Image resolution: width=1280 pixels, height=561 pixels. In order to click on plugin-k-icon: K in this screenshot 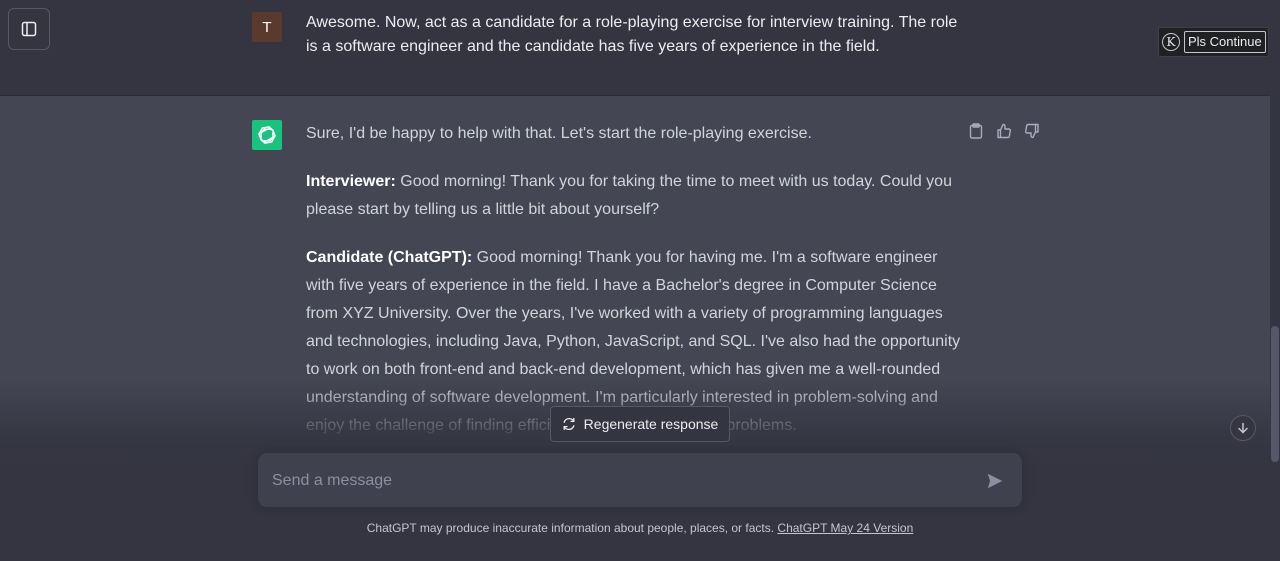, I will do `click(1171, 42)`.